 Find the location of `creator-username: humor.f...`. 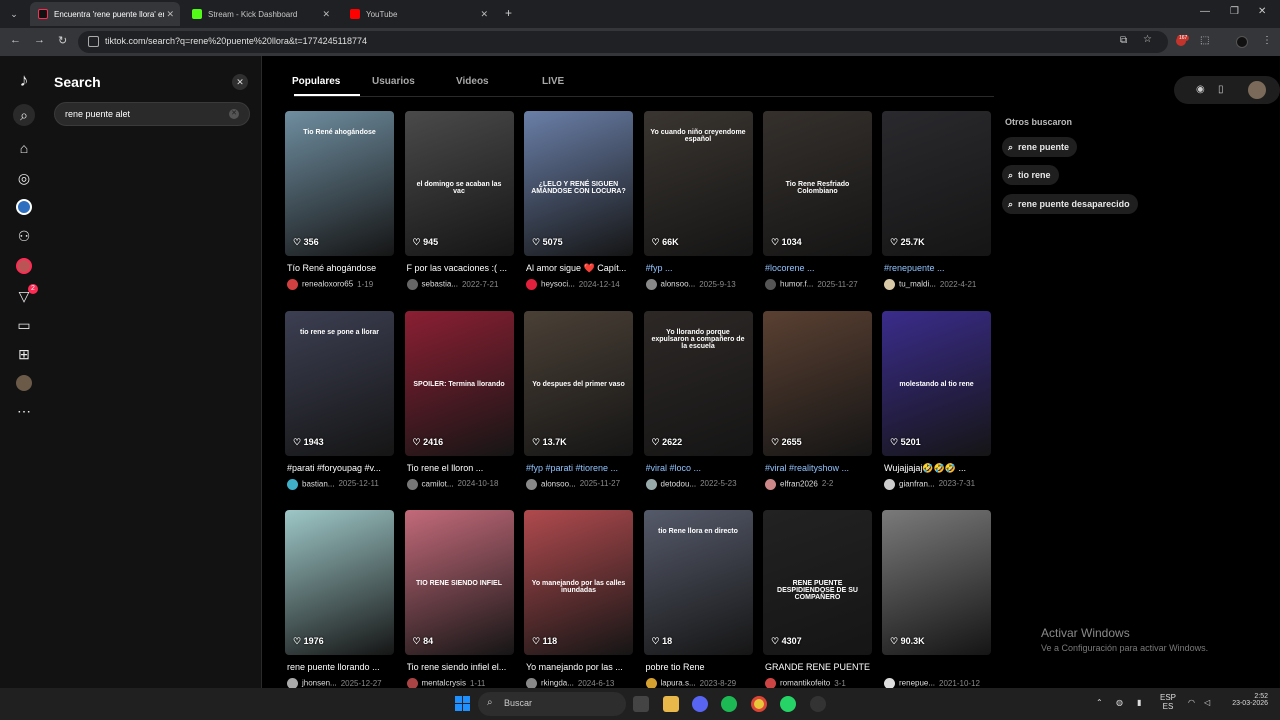

creator-username: humor.f... is located at coordinates (796, 284).